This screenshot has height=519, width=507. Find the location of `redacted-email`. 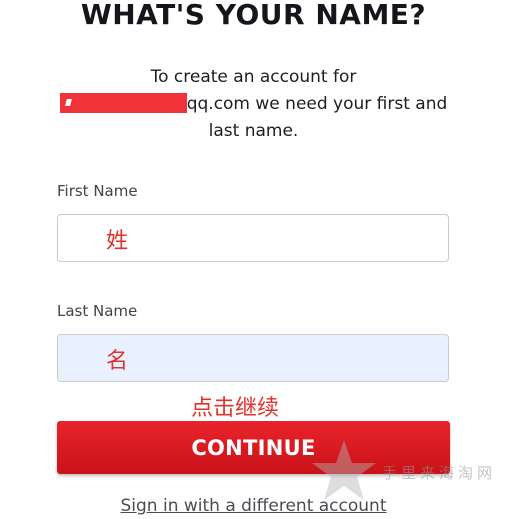

redacted-email is located at coordinates (123, 102).